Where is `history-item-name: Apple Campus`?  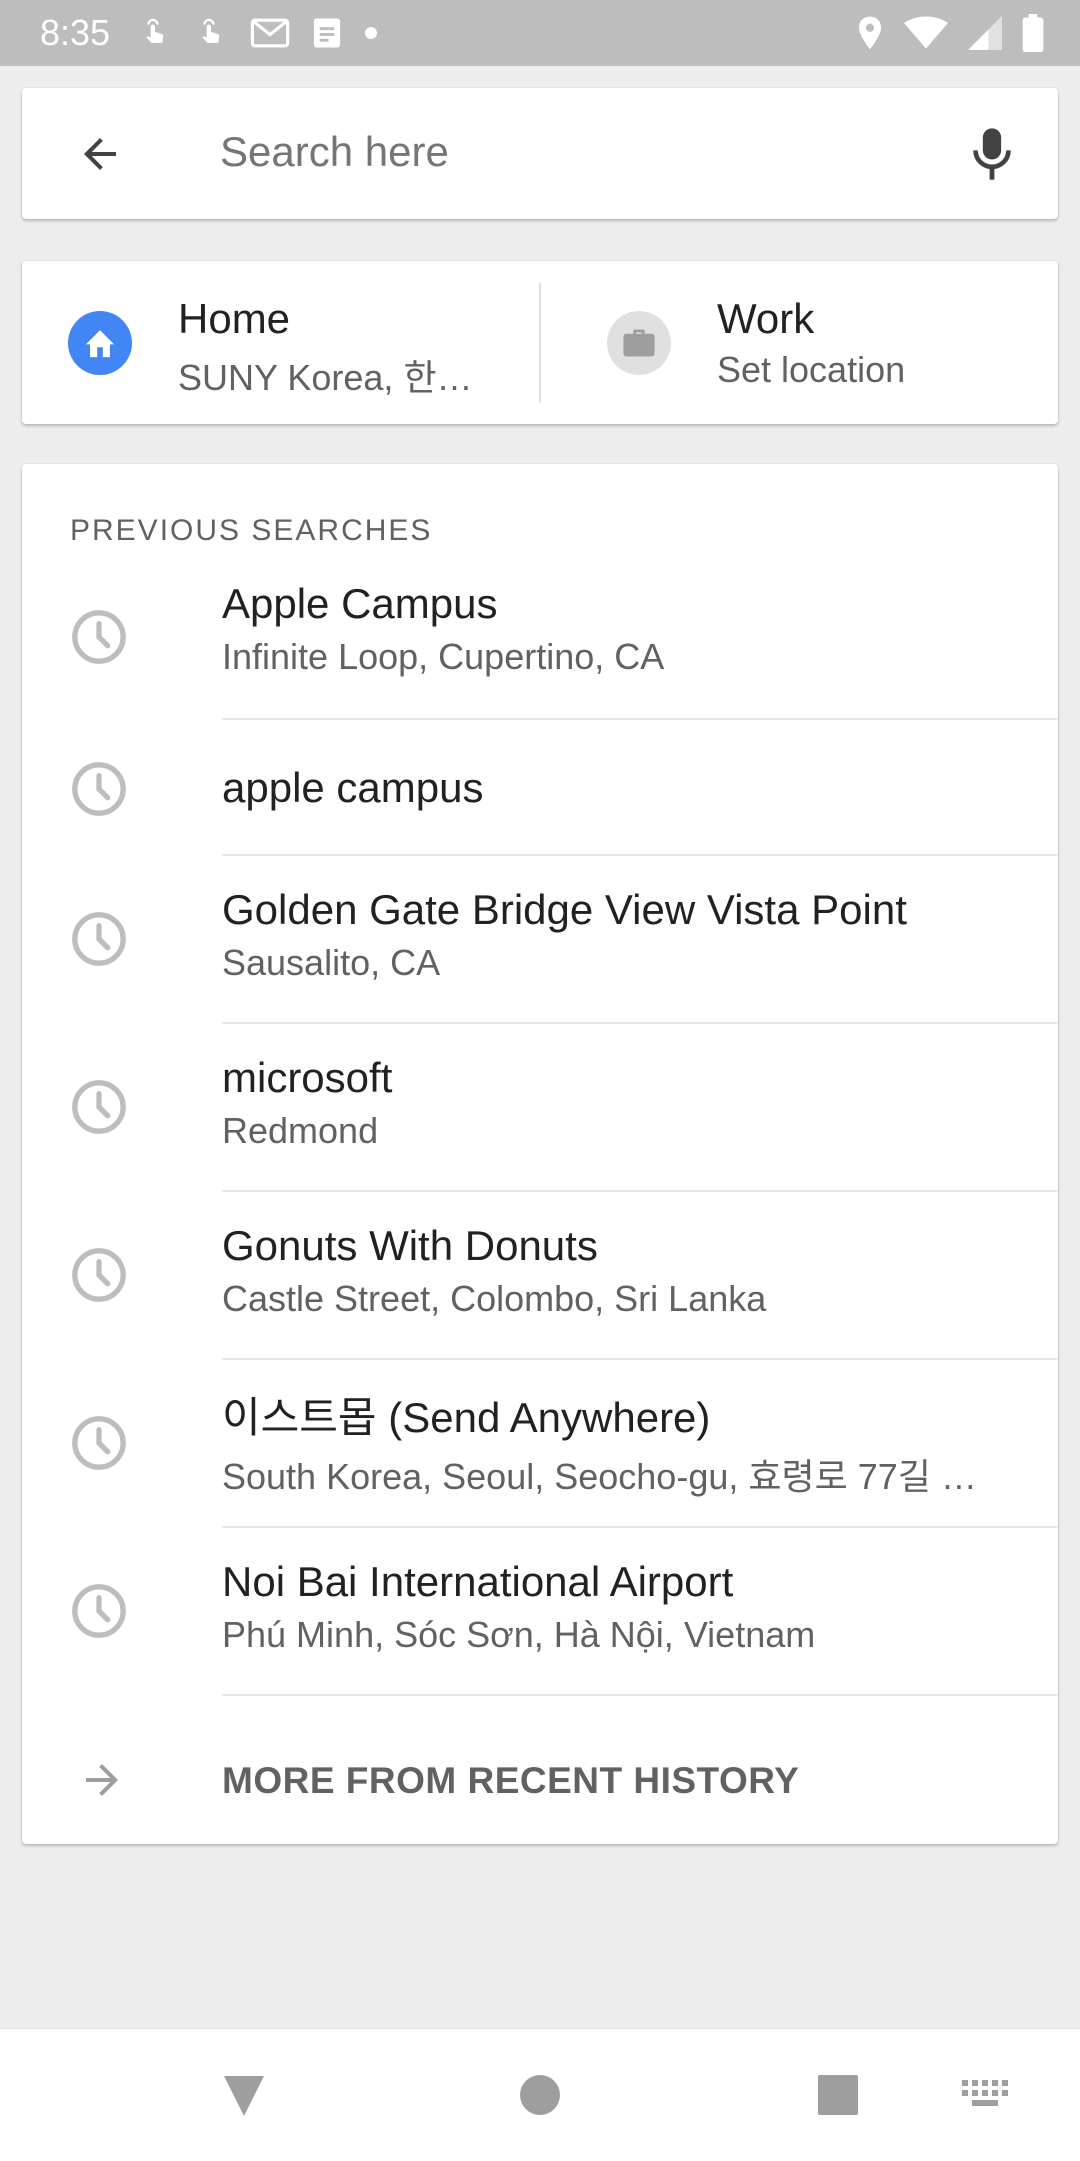
history-item-name: Apple Campus is located at coordinates (360, 603).